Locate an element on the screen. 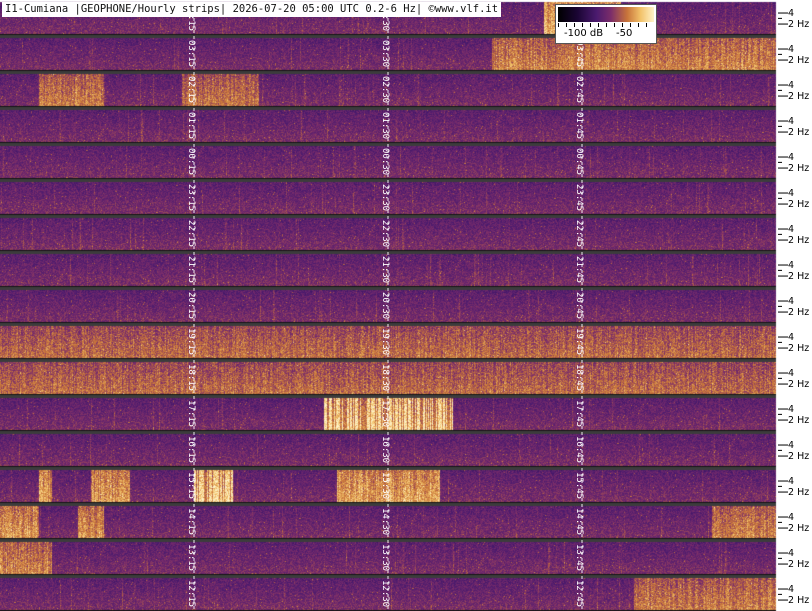  time-label: 13:45 is located at coordinates (579, 557).